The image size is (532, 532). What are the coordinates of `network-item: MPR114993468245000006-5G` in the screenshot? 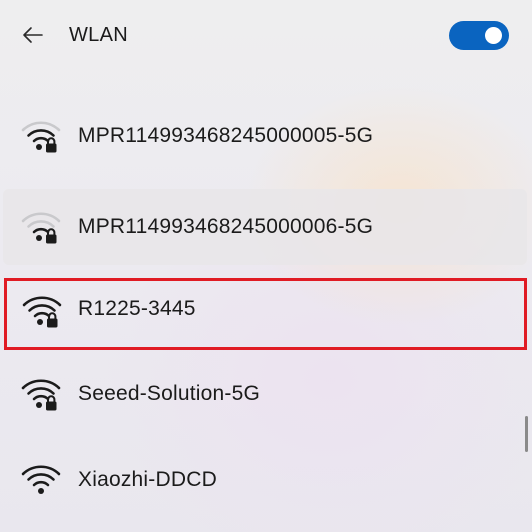 It's located at (265, 227).